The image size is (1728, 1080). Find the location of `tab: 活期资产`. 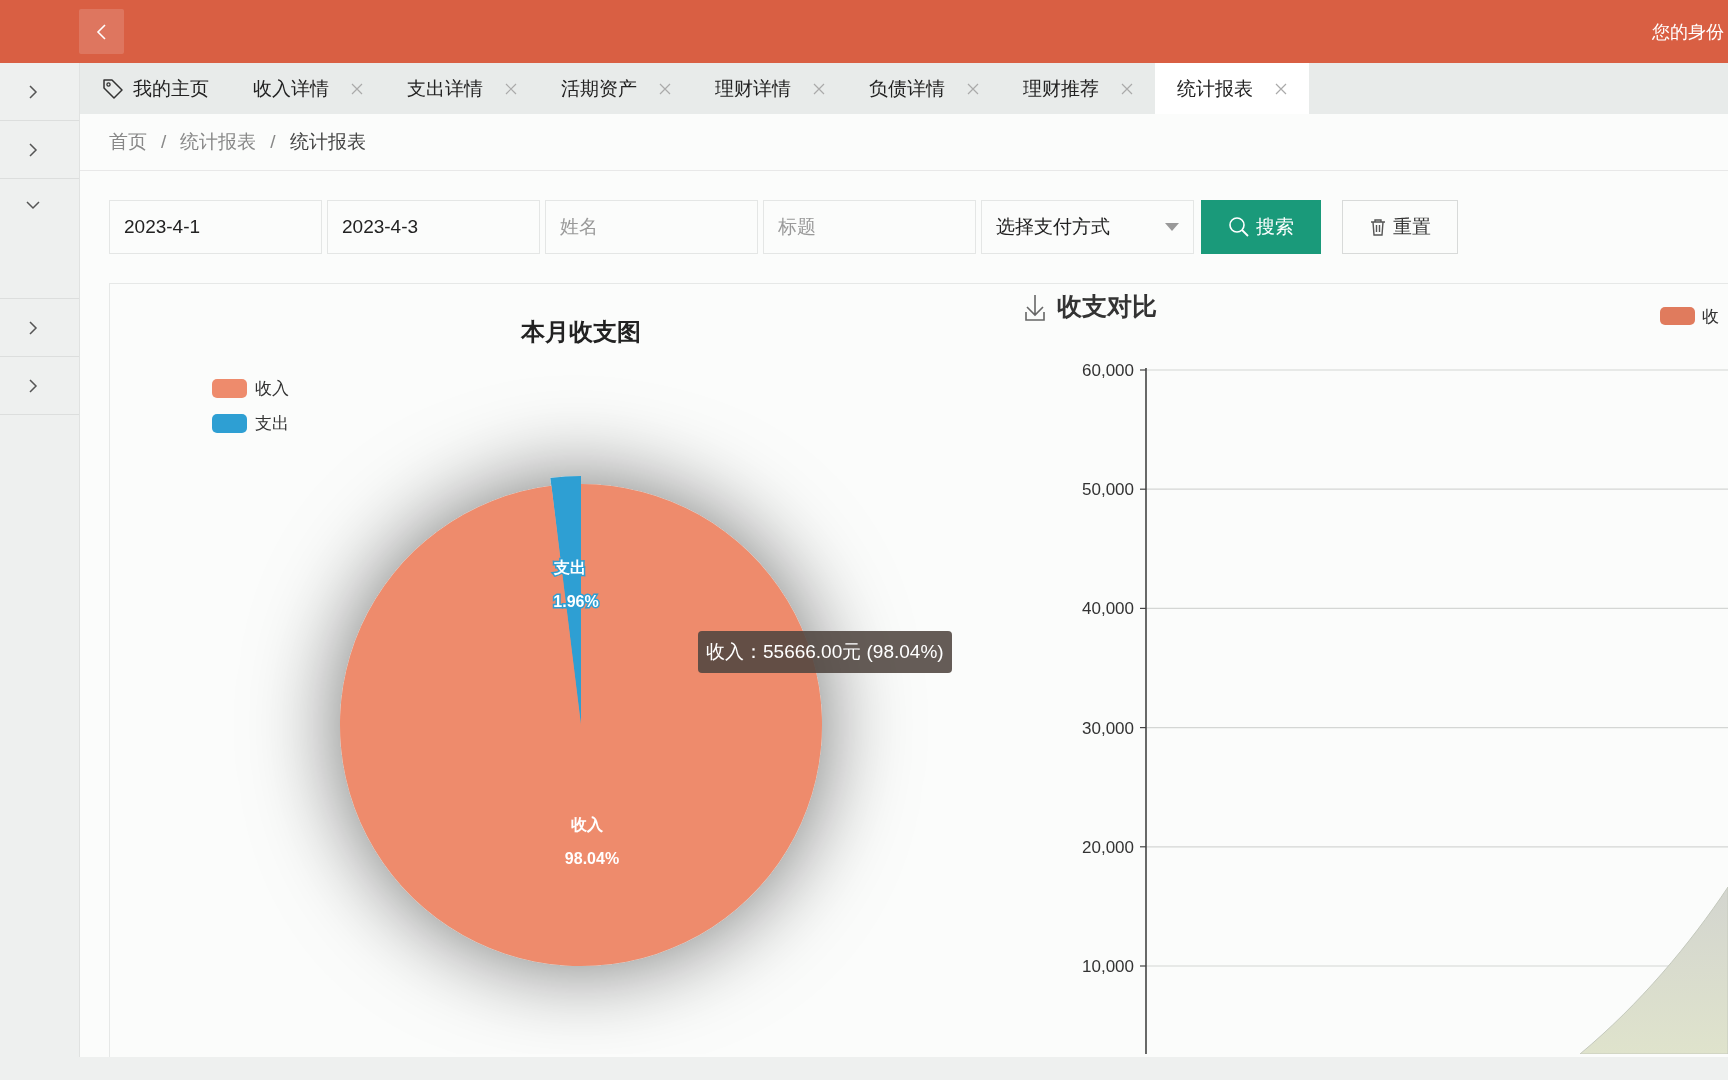

tab: 活期资产 is located at coordinates (616, 88).